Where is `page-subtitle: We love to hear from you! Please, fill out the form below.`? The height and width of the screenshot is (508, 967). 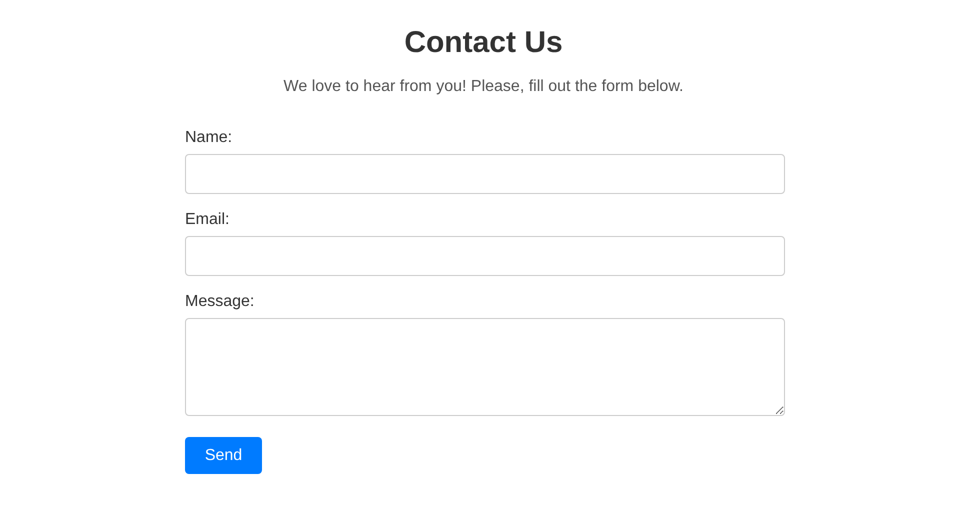
page-subtitle: We love to hear from you! Please, fill out the form below. is located at coordinates (483, 87).